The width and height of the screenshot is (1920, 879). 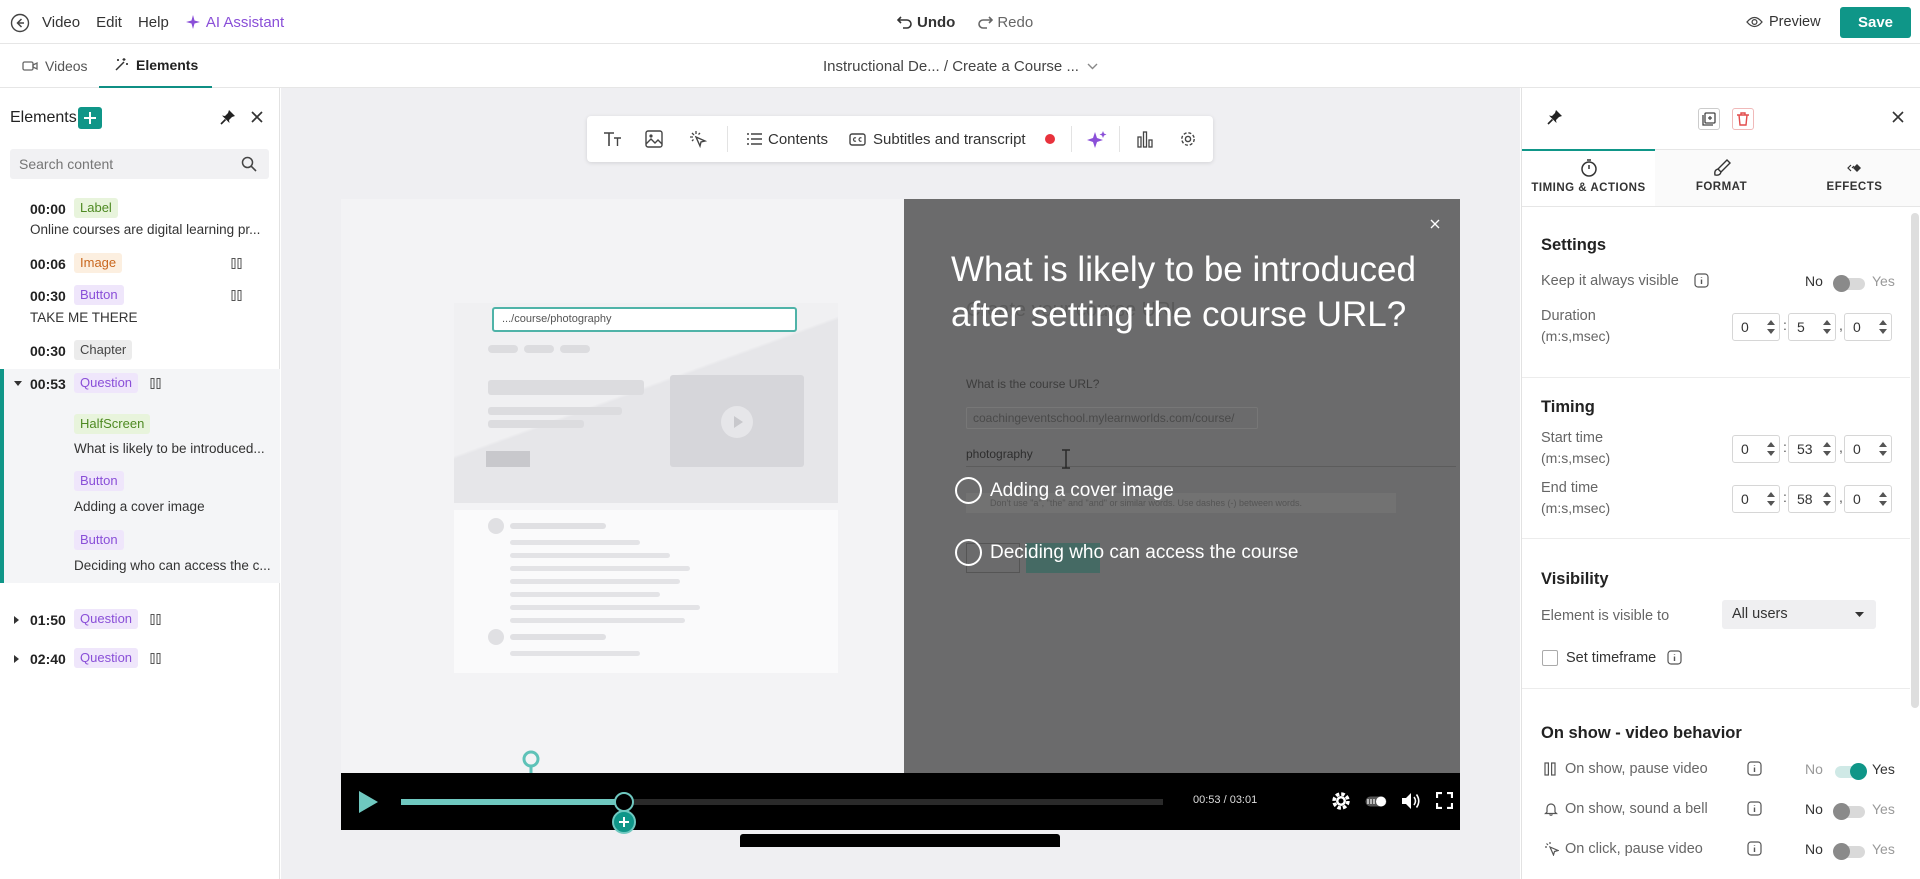 I want to click on video-controls: 00:53 / 03:01, so click(x=900, y=801).